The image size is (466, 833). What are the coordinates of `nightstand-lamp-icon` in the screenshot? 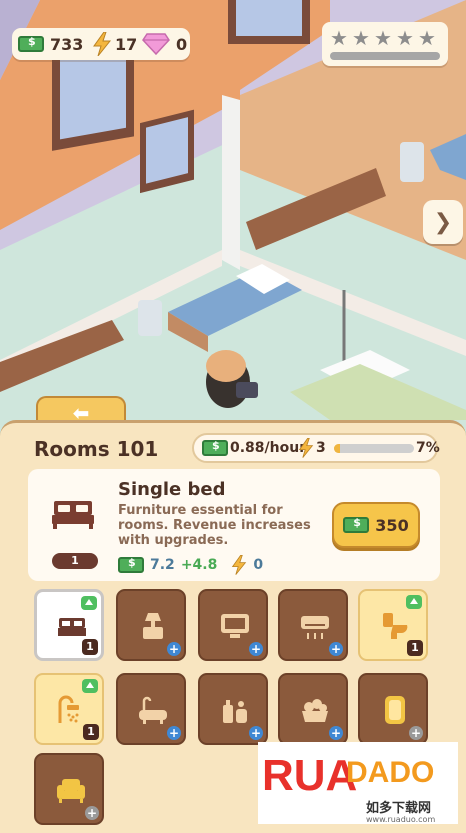 It's located at (153, 626).